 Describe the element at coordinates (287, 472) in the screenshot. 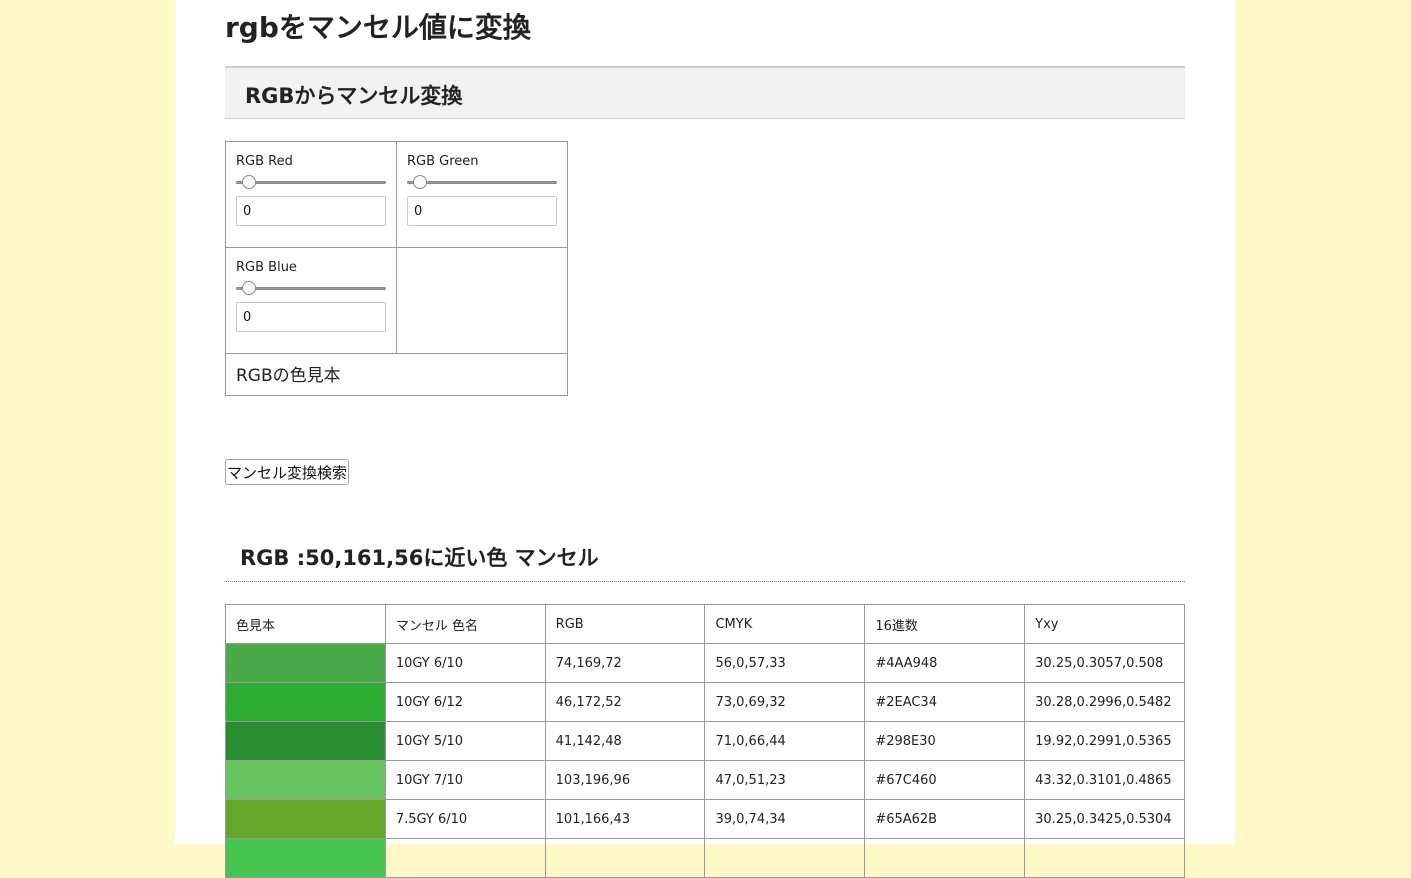

I see `munsell-search-button: マンセル変換検索` at that location.